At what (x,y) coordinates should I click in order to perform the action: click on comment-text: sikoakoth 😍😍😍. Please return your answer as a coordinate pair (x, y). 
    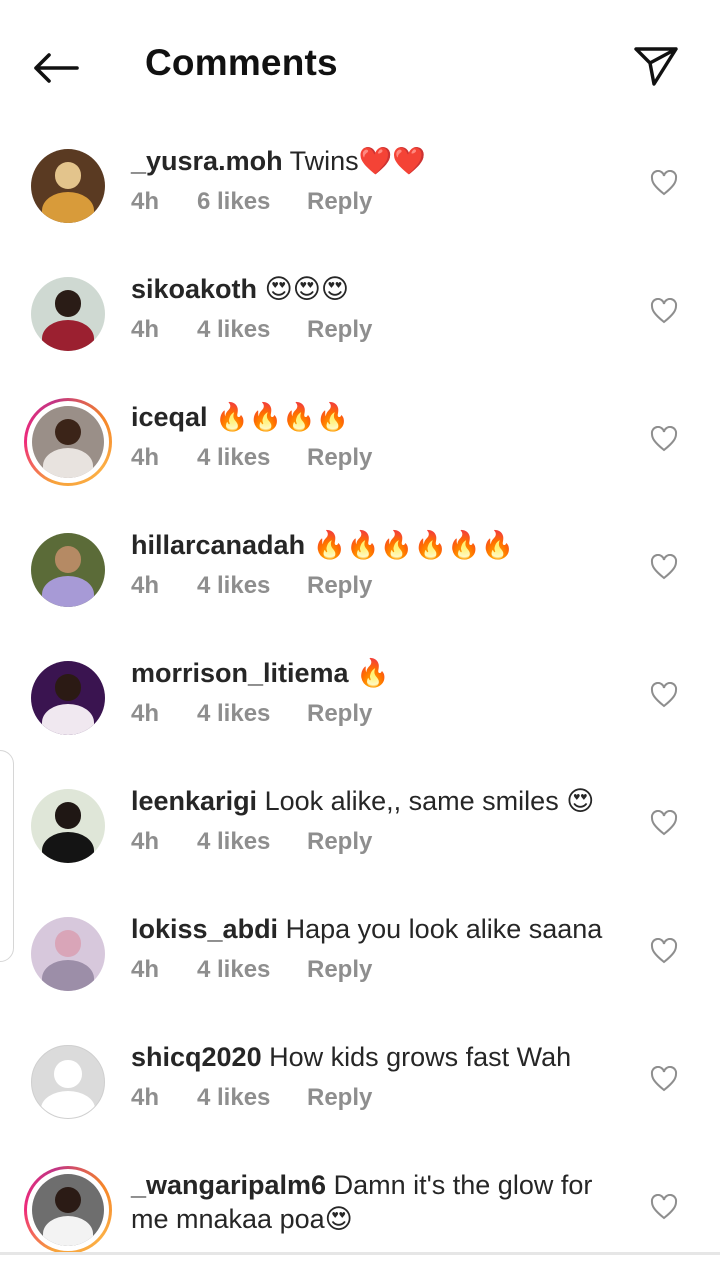
    Looking at the image, I should click on (376, 289).